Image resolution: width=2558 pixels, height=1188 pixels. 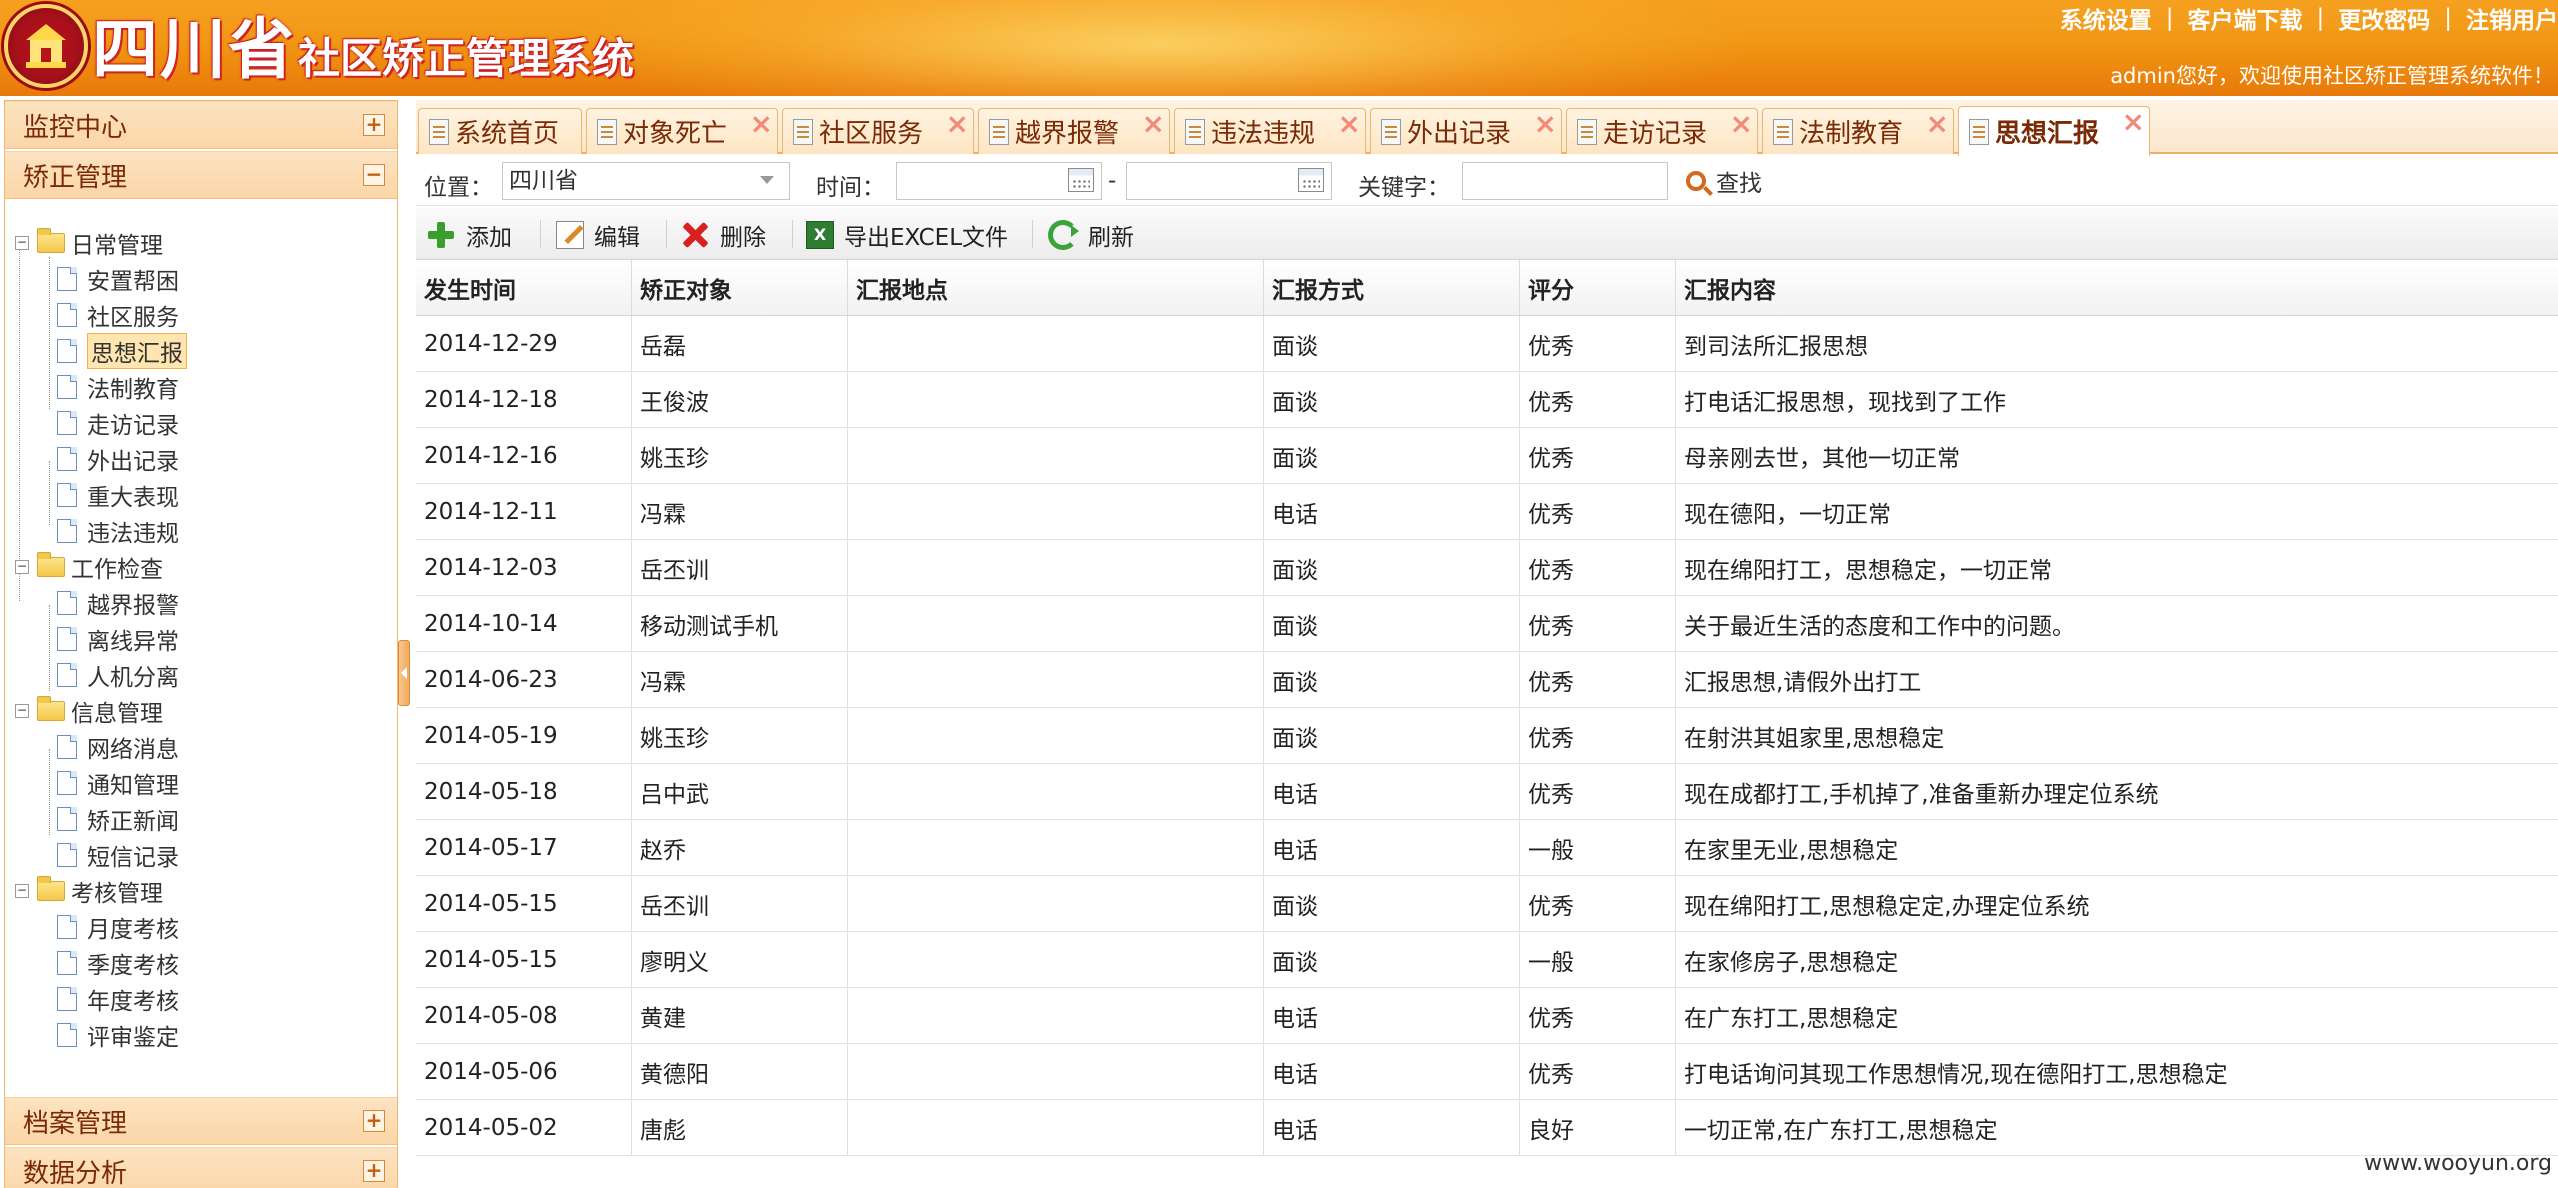 I want to click on sidebar-section-correction: 矫正管理 −, so click(x=201, y=175).